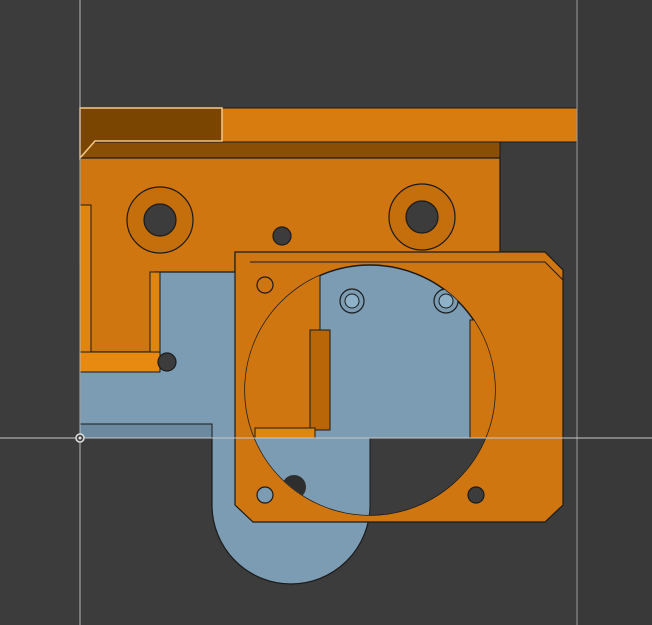 This screenshot has width=652, height=625. What do you see at coordinates (120, 362) in the screenshot?
I see `ledge` at bounding box center [120, 362].